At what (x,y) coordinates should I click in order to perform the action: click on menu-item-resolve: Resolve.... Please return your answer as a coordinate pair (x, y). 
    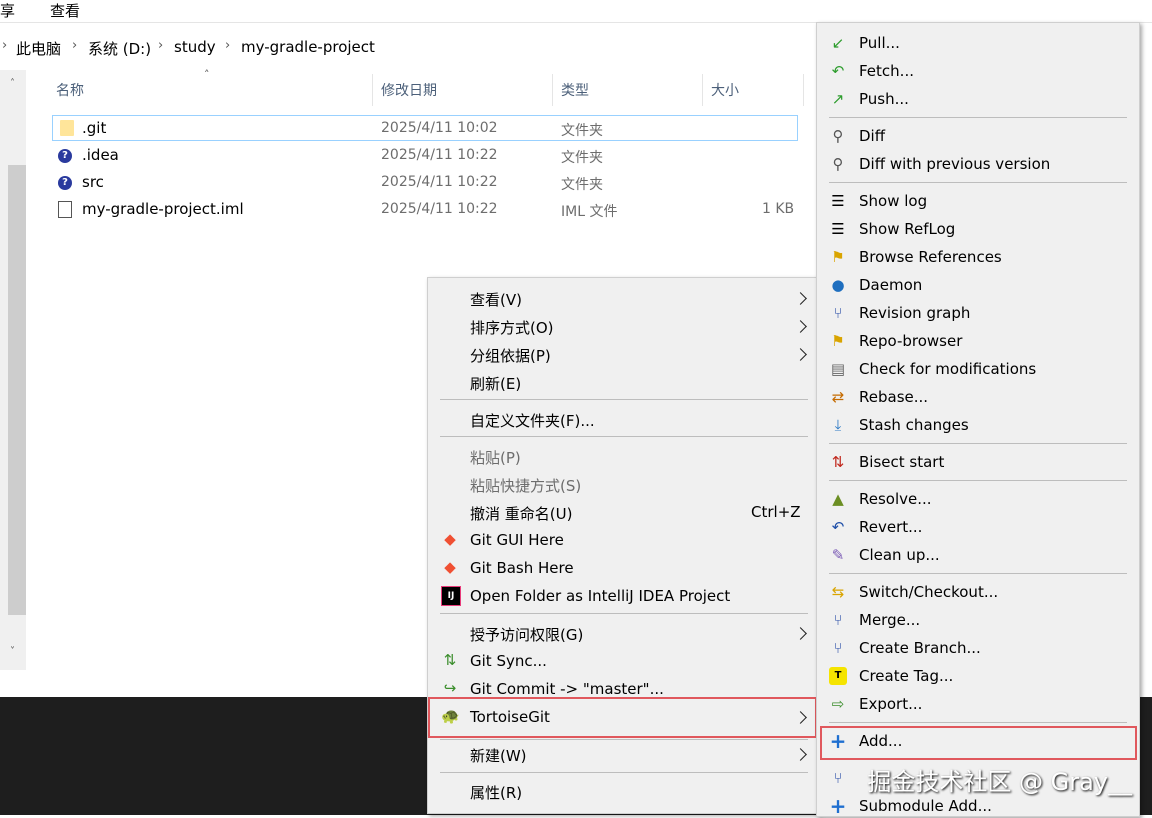
    Looking at the image, I should click on (895, 499).